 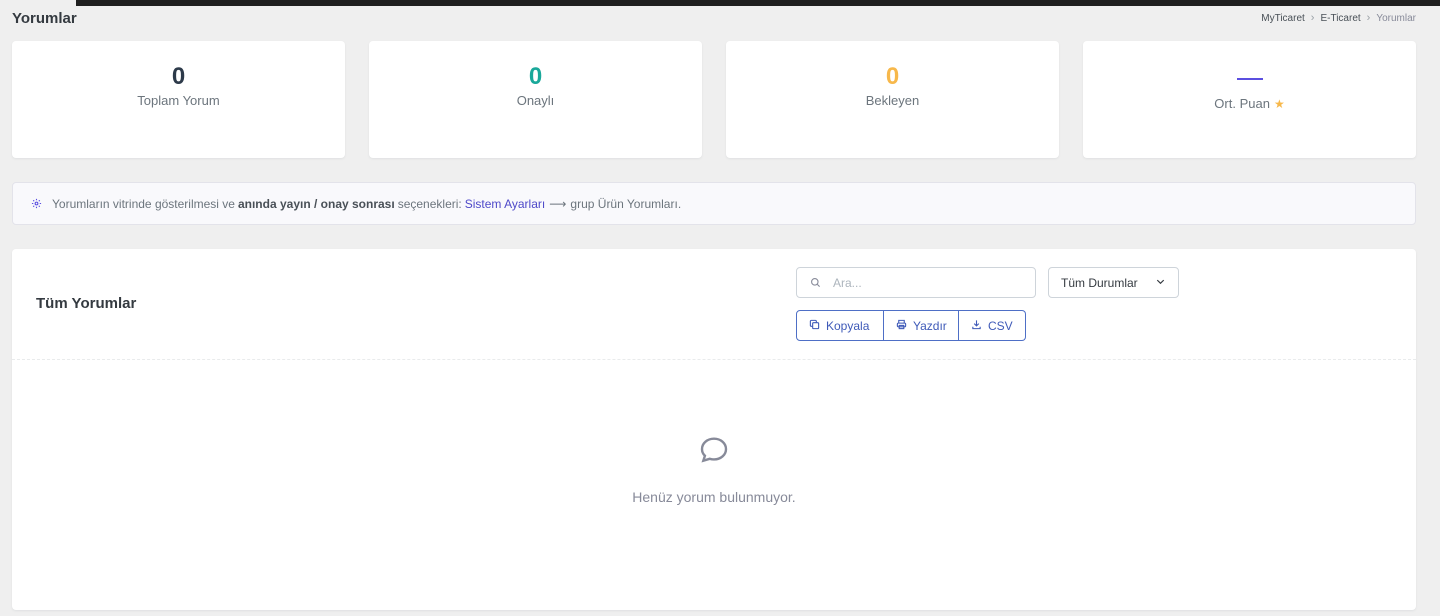 What do you see at coordinates (814, 326) in the screenshot?
I see `copy-icon` at bounding box center [814, 326].